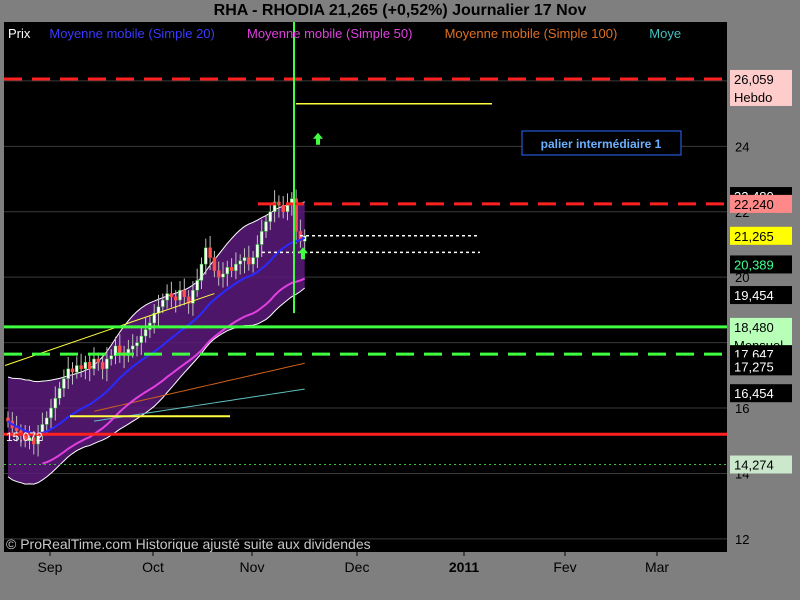 This screenshot has width=800, height=600. I want to click on annotation-text: palier intermédiaire 1, so click(601, 144).